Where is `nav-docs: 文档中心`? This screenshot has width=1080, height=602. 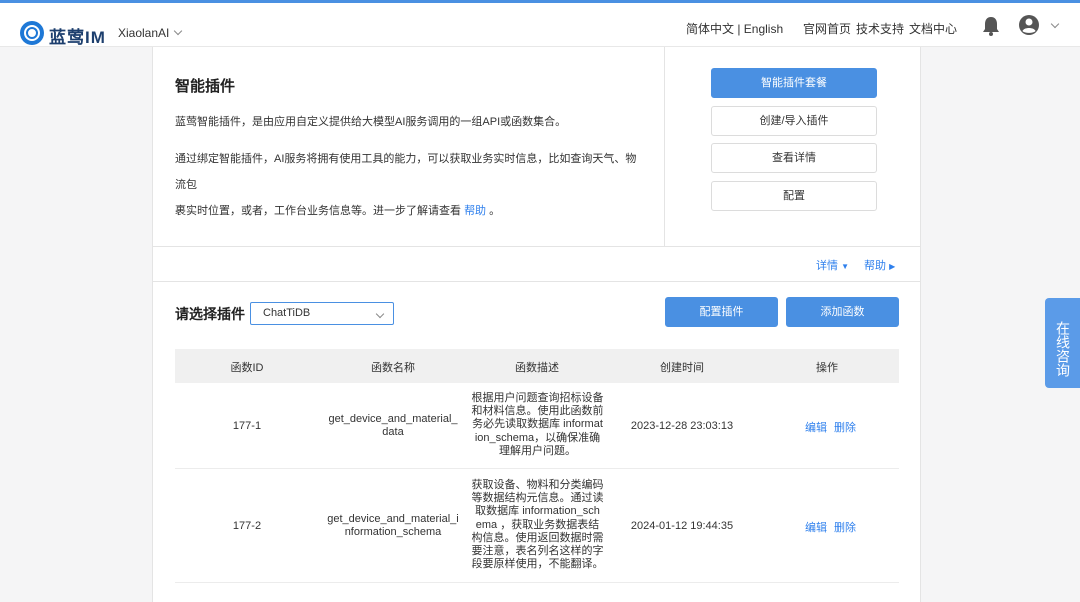 nav-docs: 文档中心 is located at coordinates (933, 28).